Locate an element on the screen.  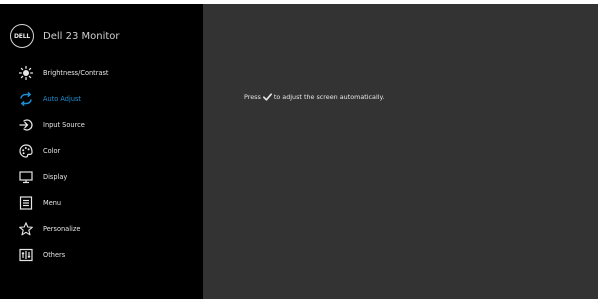
monitor-title: Dell 23 Monitor is located at coordinates (81, 36).